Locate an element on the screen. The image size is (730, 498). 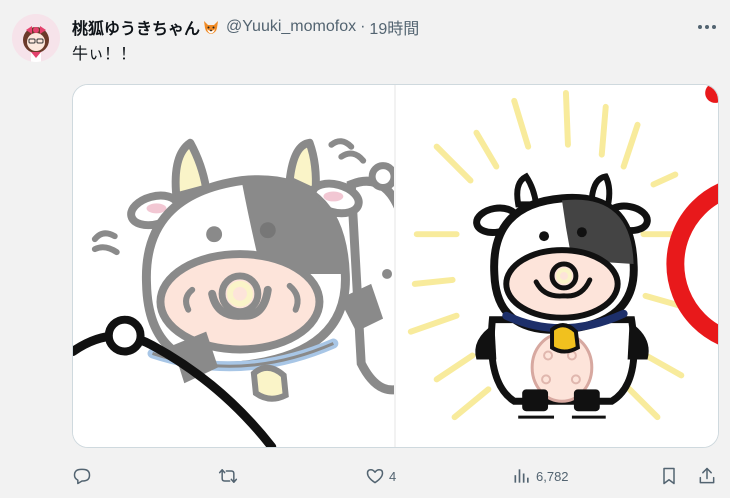
retweet-button is located at coordinates (230, 476).